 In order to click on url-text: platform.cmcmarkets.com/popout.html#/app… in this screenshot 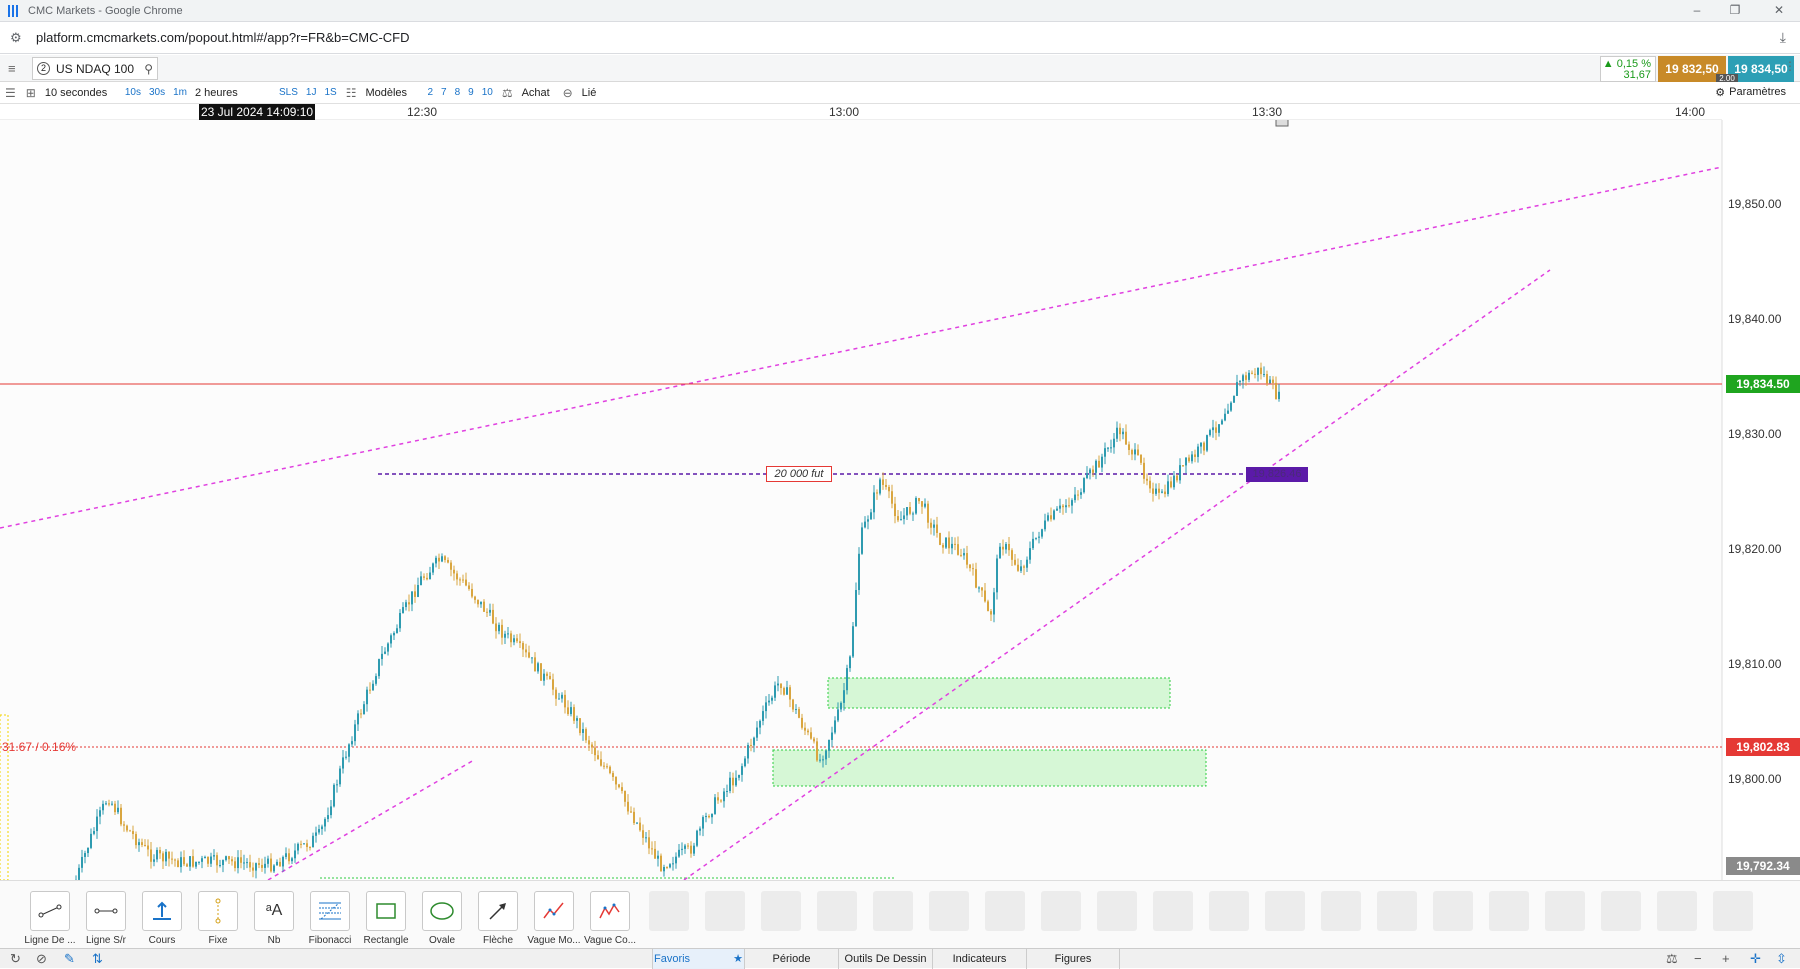, I will do `click(223, 37)`.